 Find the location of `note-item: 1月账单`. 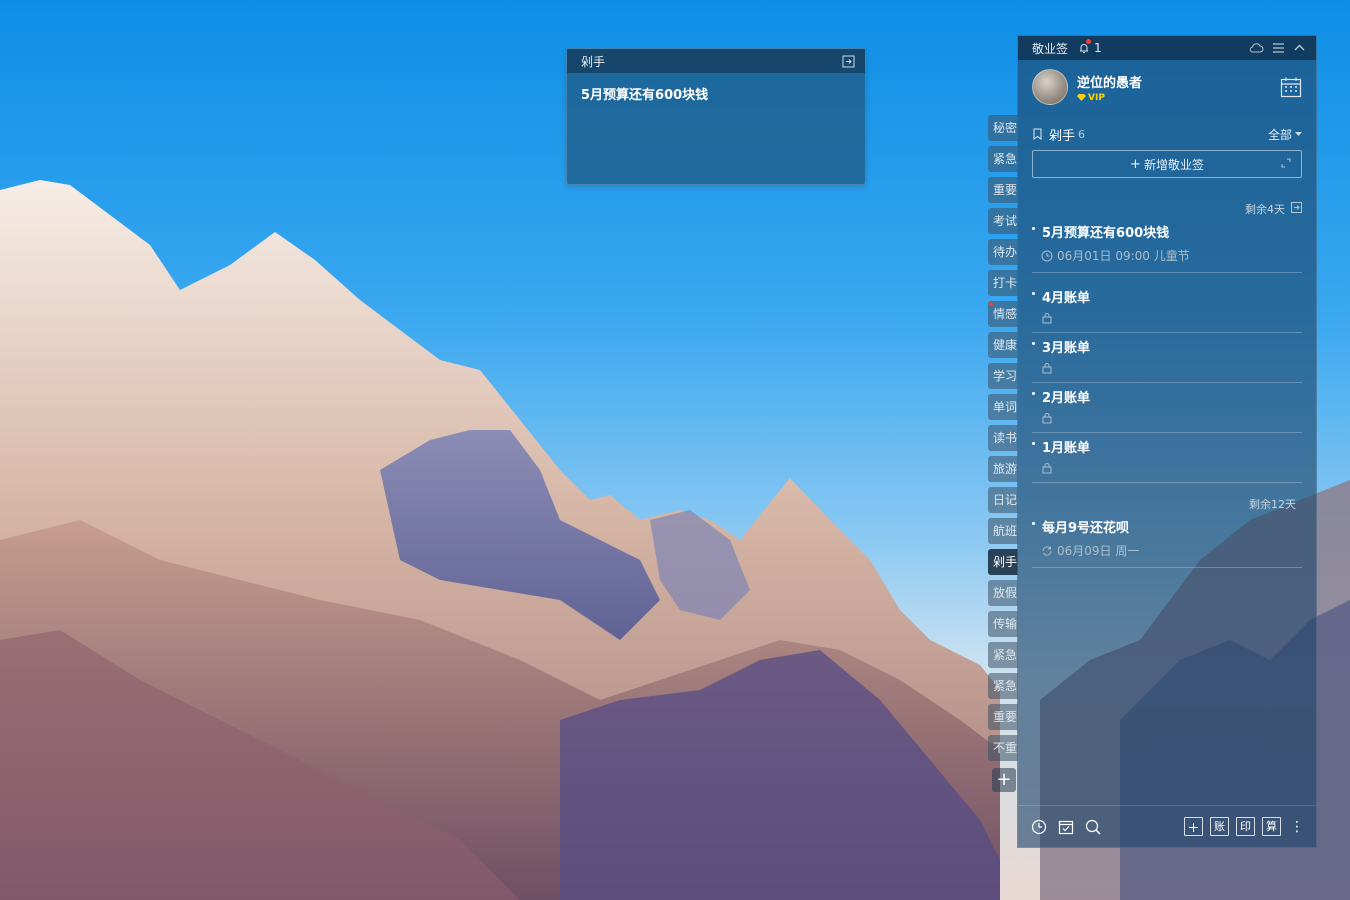

note-item: 1月账单 is located at coordinates (1167, 458).